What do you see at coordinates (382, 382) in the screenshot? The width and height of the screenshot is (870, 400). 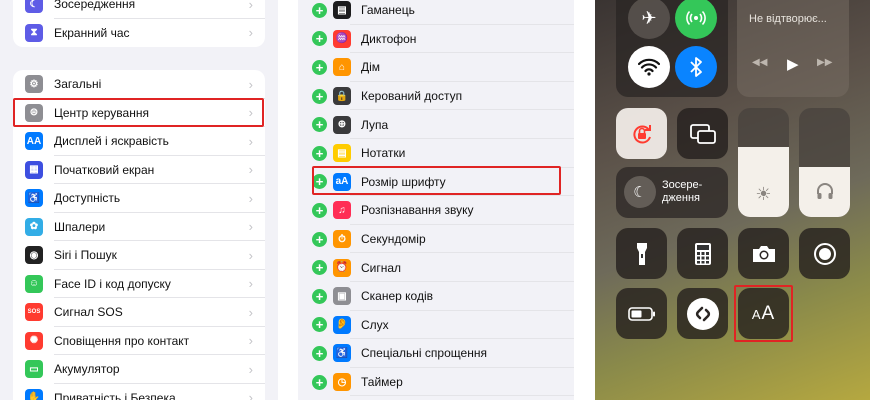 I see `control-row-label: Таймер` at bounding box center [382, 382].